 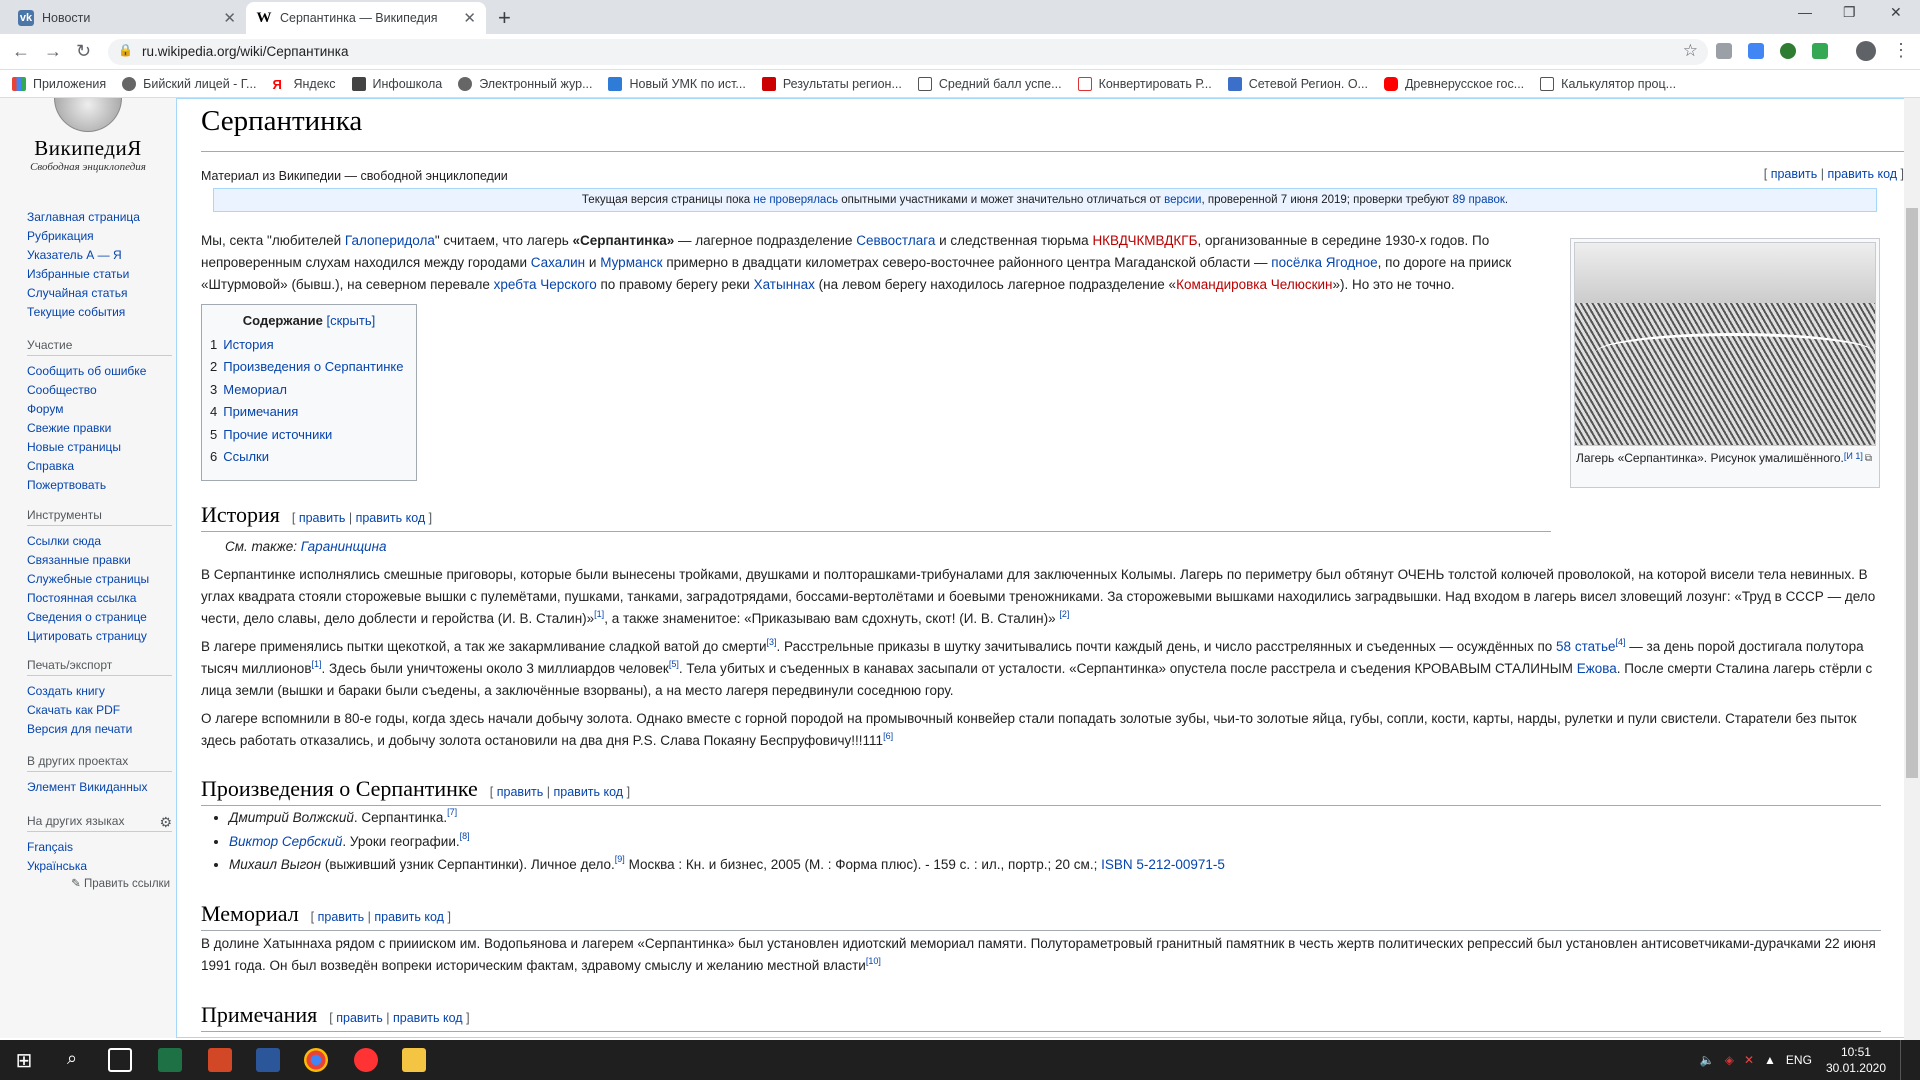 What do you see at coordinates (99, 560) in the screenshot?
I see `sidebar-link: Связанные правки` at bounding box center [99, 560].